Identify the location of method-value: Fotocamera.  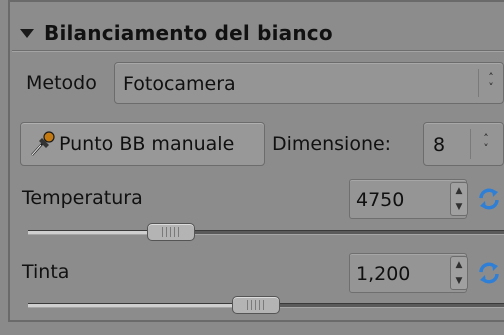
(179, 84).